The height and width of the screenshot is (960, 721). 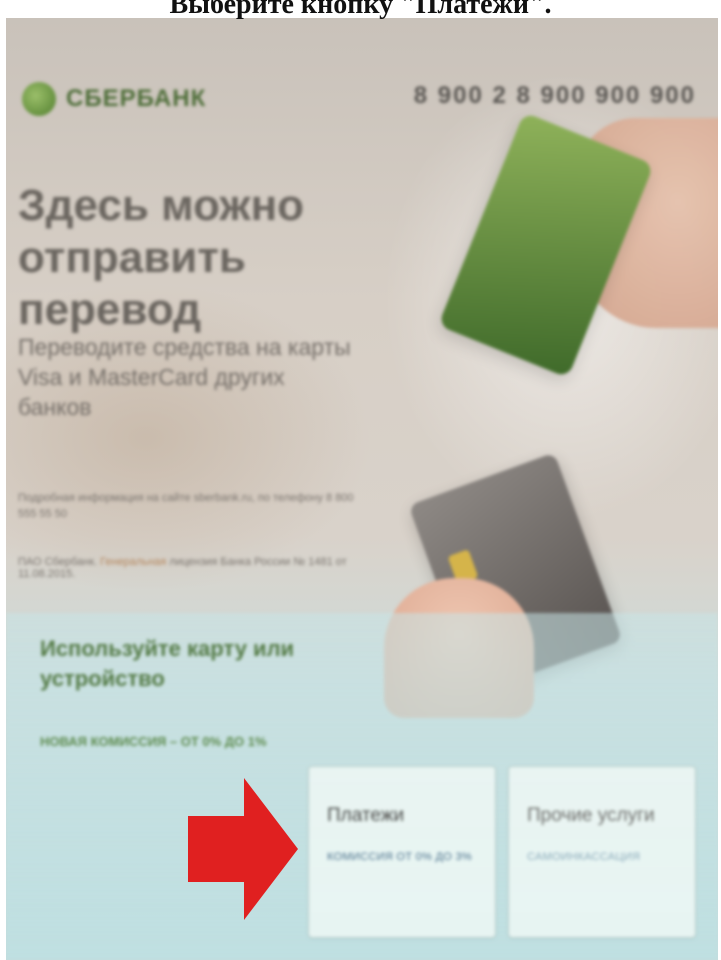 What do you see at coordinates (153, 741) in the screenshot?
I see `fee-info: НОВАЯ КОМИССИЯ – ОТ 0% ДО 1%` at bounding box center [153, 741].